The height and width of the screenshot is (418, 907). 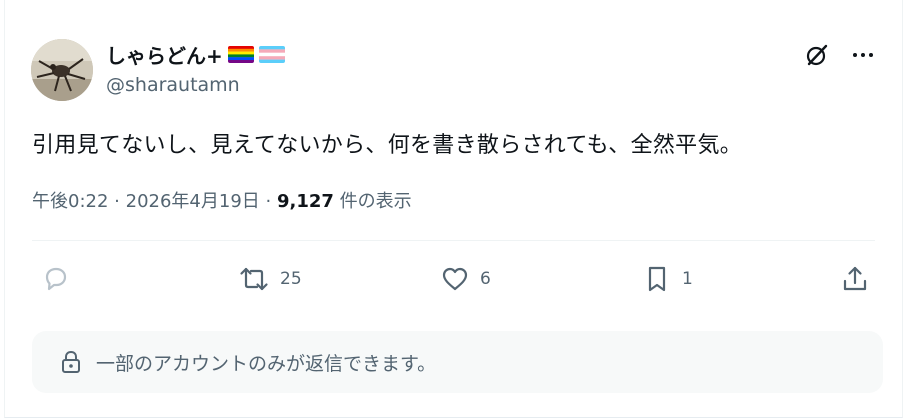 What do you see at coordinates (375, 201) in the screenshot?
I see `views-label: 件の表示` at bounding box center [375, 201].